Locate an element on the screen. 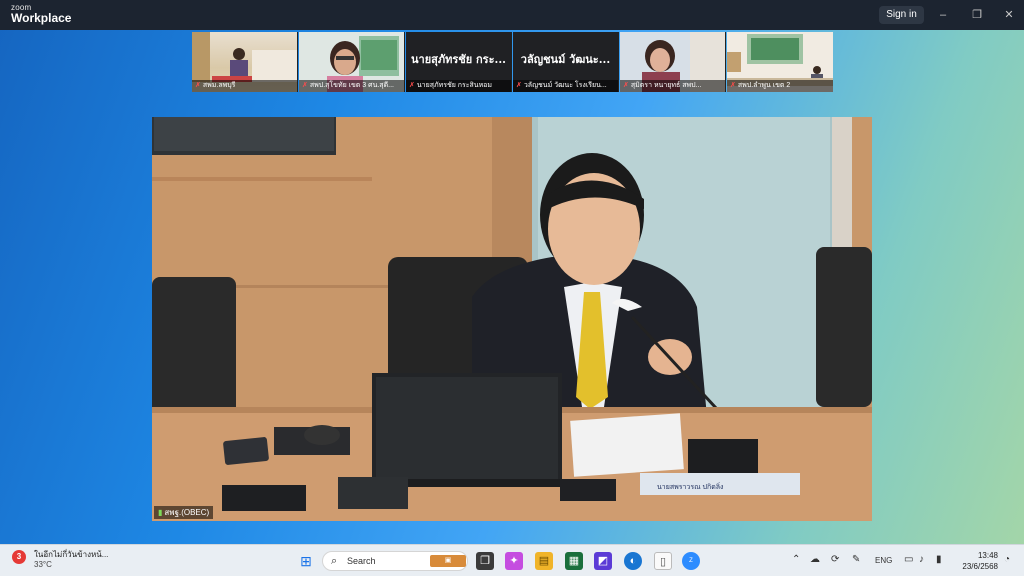 This screenshot has width=1024, height=576. signal-strength-icon: ▮ is located at coordinates (160, 512).